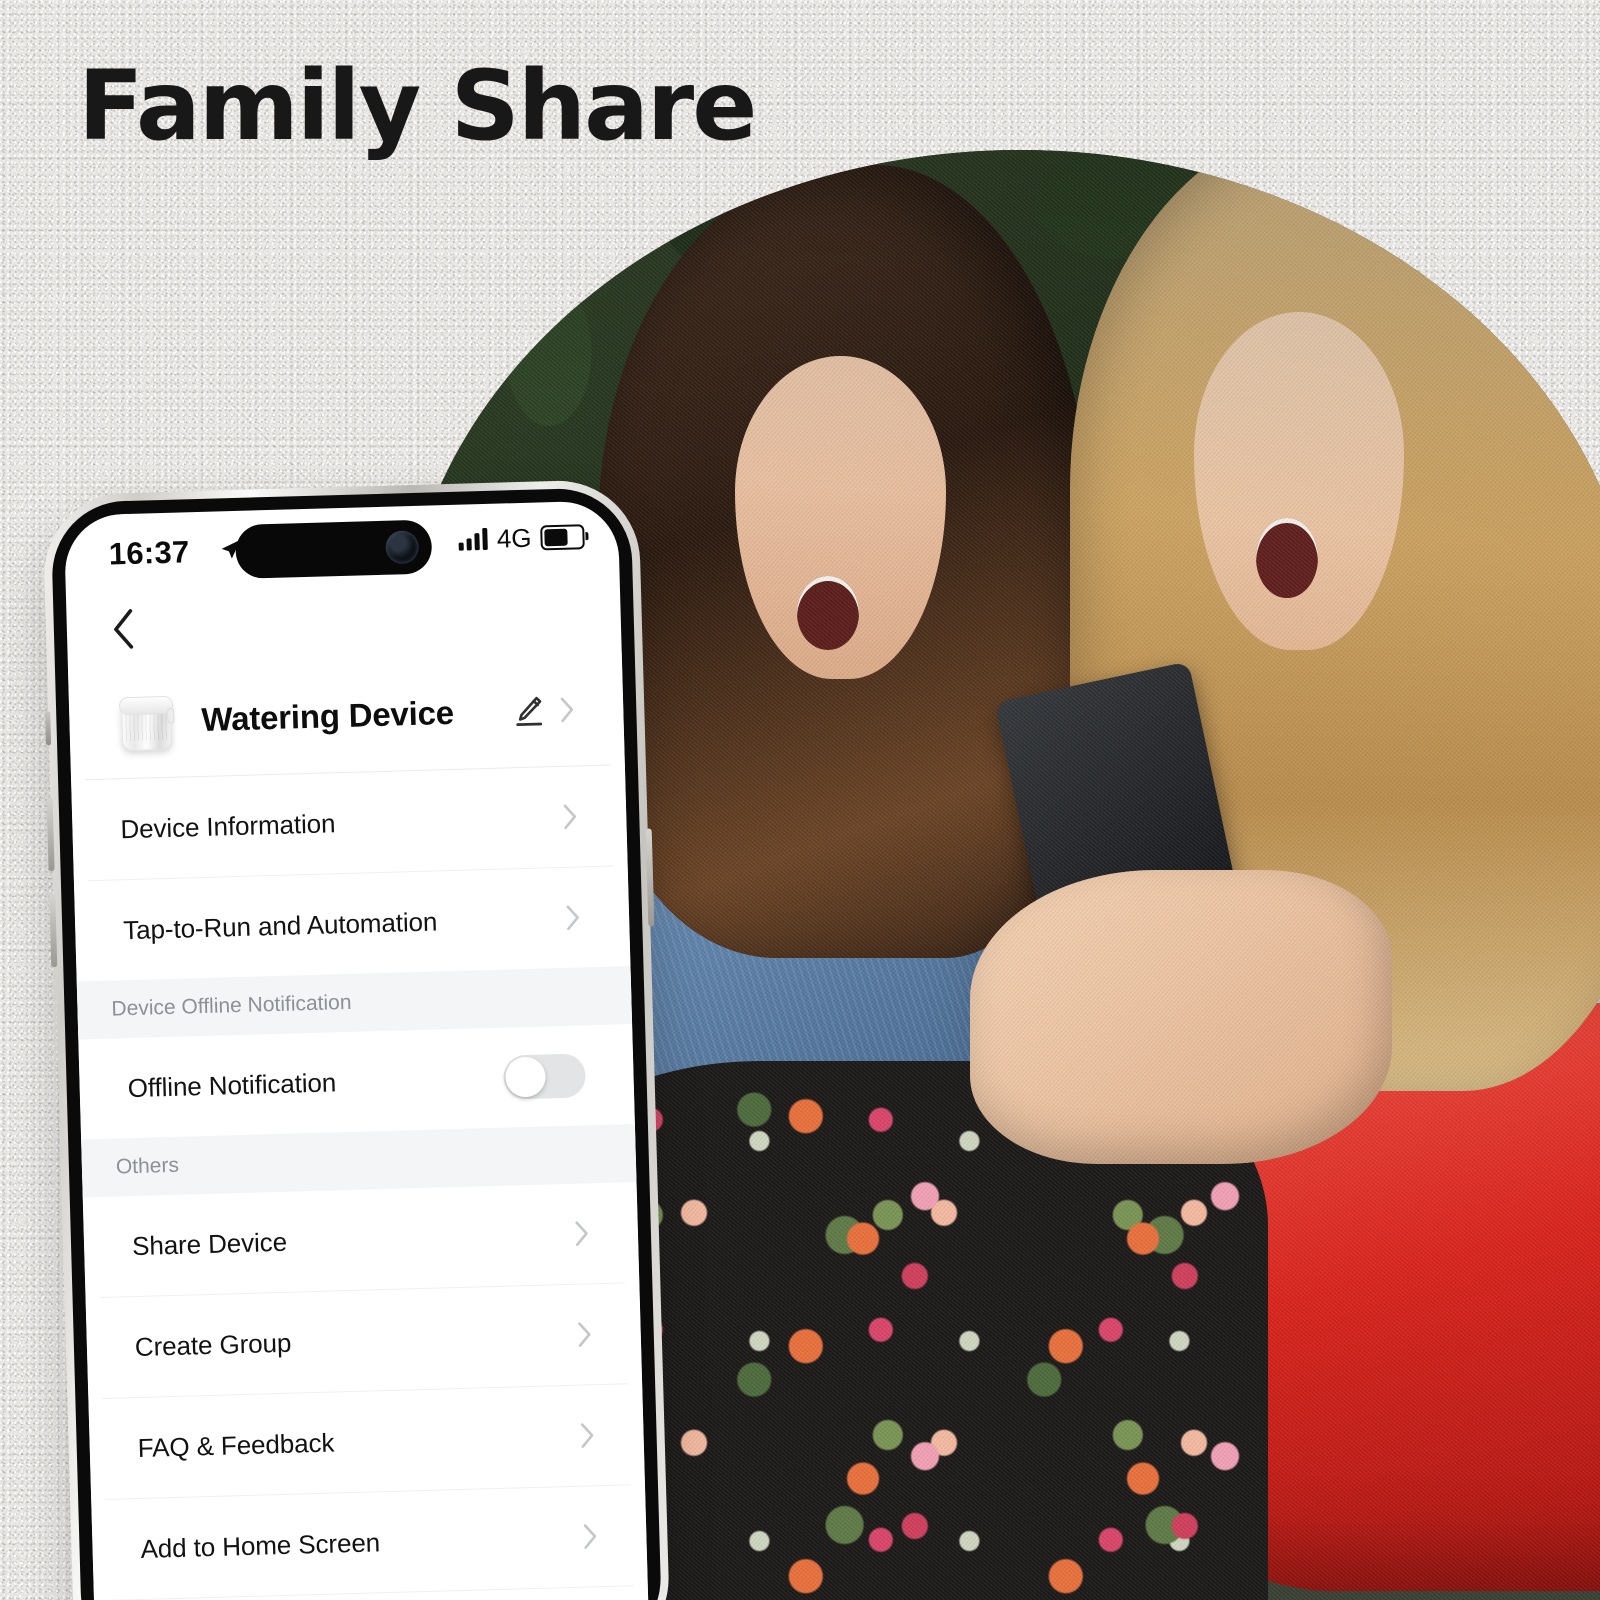  Describe the element at coordinates (146, 705) in the screenshot. I see `device-thumbnail-lid` at that location.